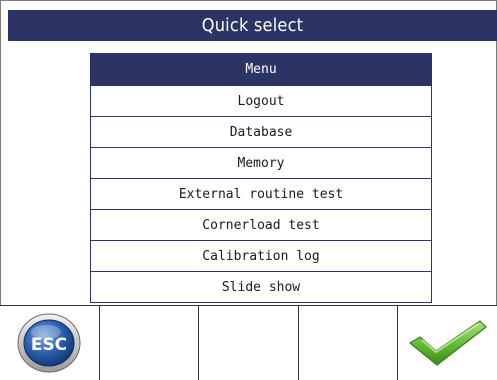 The height and width of the screenshot is (380, 497). I want to click on menu-item-memory: Memory, so click(261, 162).